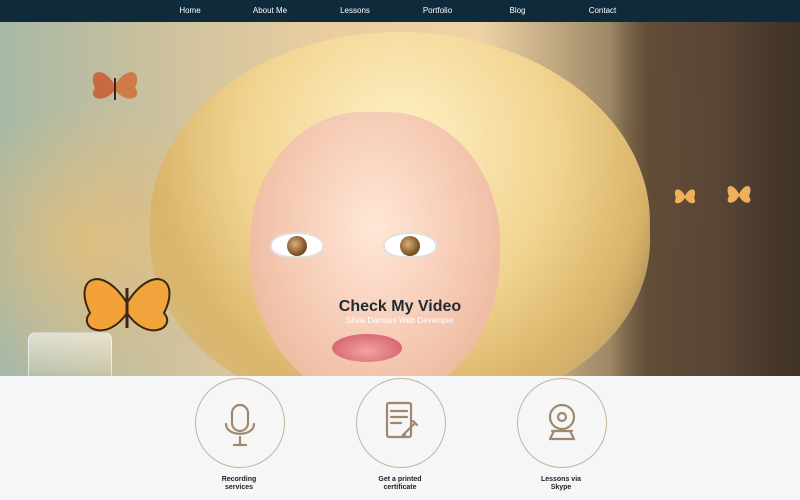  Describe the element at coordinates (190, 11) in the screenshot. I see `nav-home: Home` at that location.